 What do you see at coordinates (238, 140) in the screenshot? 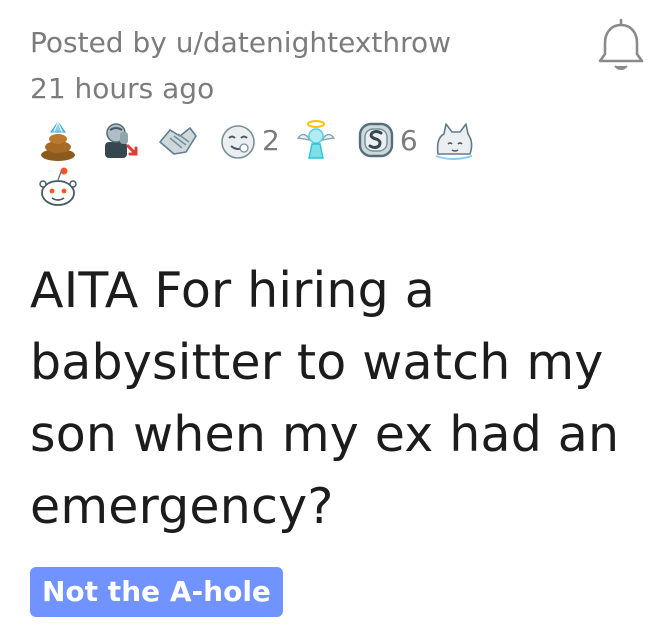
I see `wholesome-award-icon` at bounding box center [238, 140].